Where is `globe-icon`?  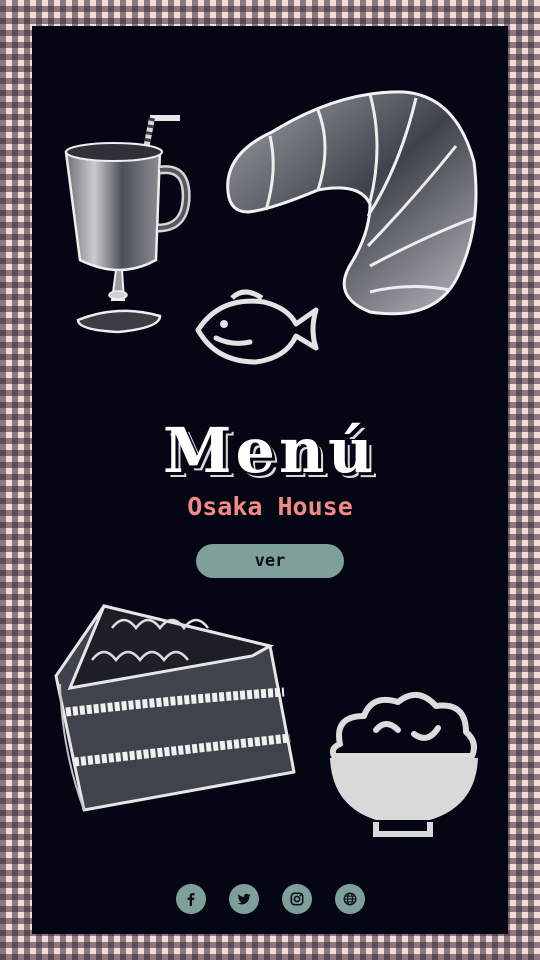 globe-icon is located at coordinates (349, 899).